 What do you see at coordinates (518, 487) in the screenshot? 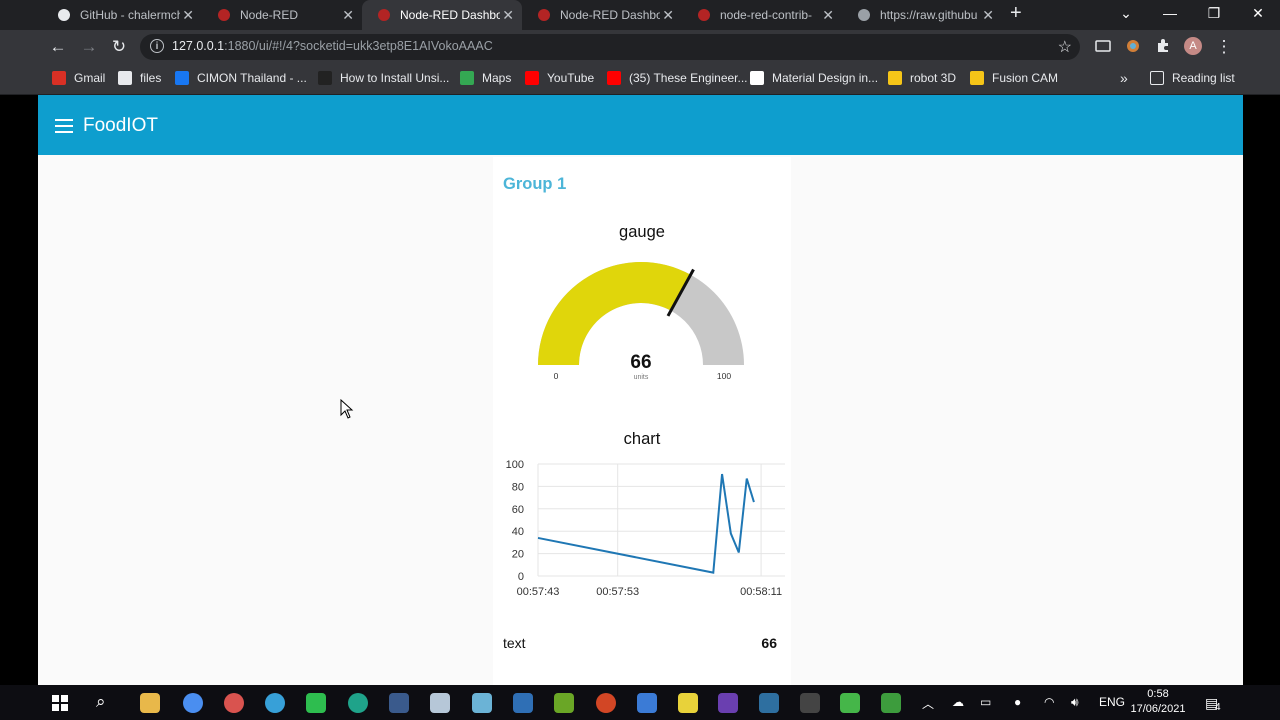
I see `y-tick-label: 80` at bounding box center [518, 487].